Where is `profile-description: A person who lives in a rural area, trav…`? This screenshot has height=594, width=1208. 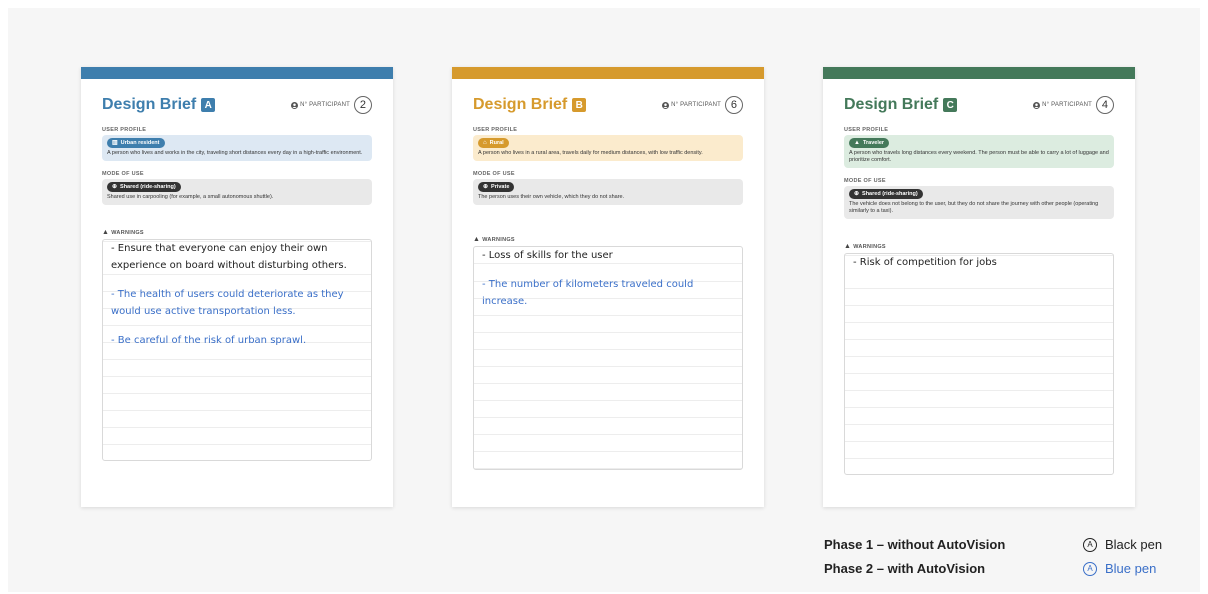 profile-description: A person who lives in a rural area, trav… is located at coordinates (590, 153).